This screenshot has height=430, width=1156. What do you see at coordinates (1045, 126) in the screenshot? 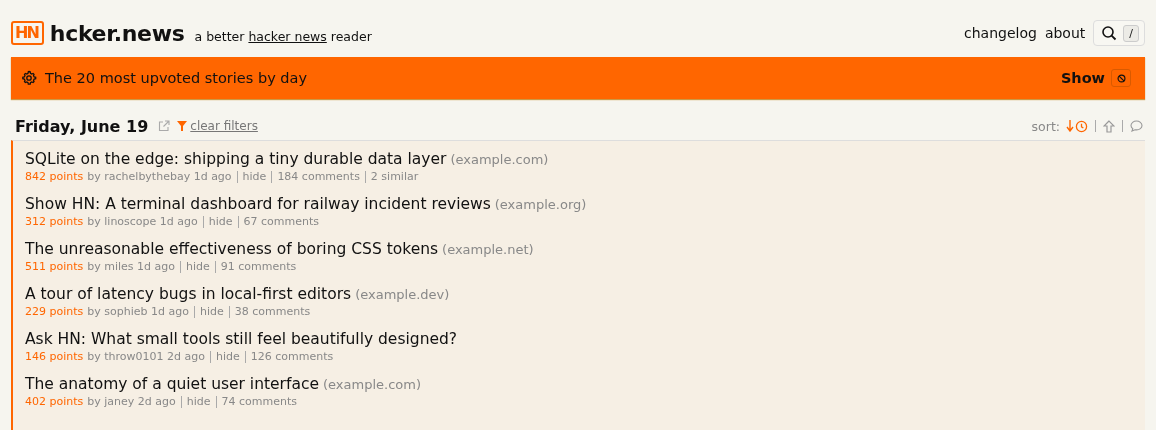
I see `sort-label: sort:` at bounding box center [1045, 126].